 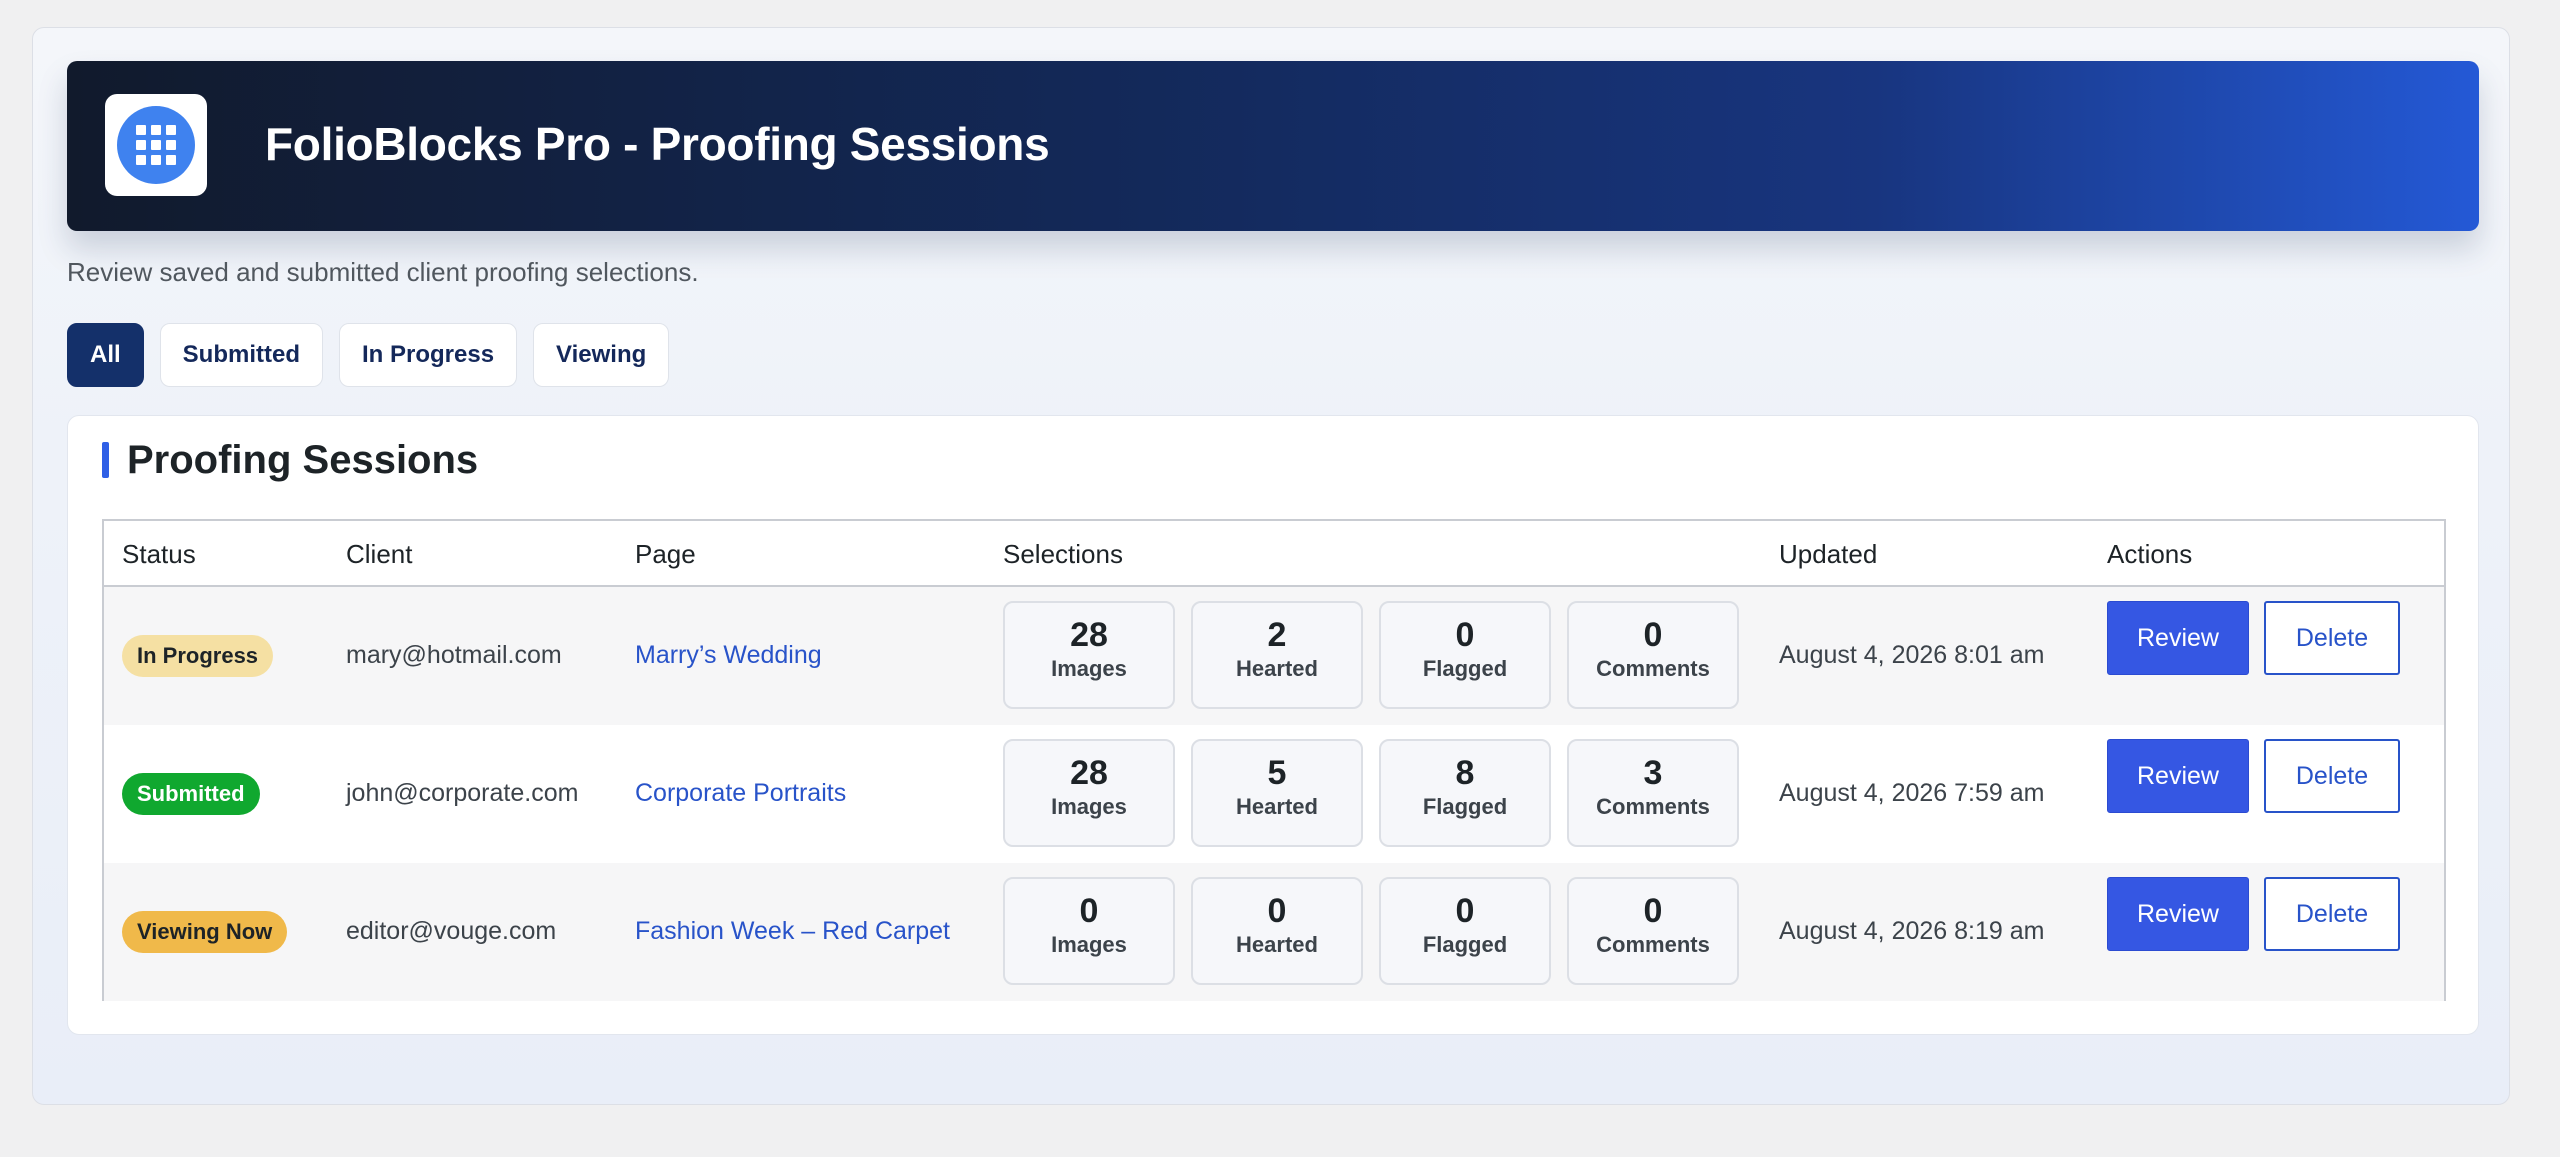 What do you see at coordinates (428, 355) in the screenshot?
I see `filter-in-progress: In Progress` at bounding box center [428, 355].